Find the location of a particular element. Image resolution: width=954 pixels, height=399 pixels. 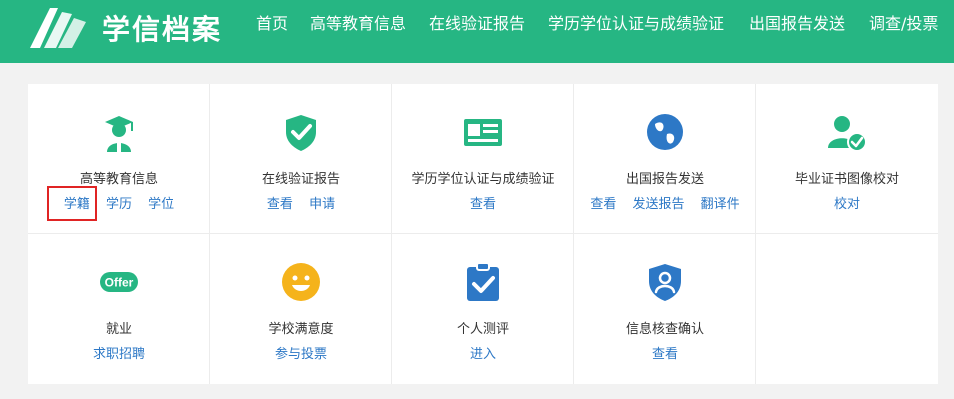

nav-higher-education-info: 高等教育信息 is located at coordinates (358, 24).